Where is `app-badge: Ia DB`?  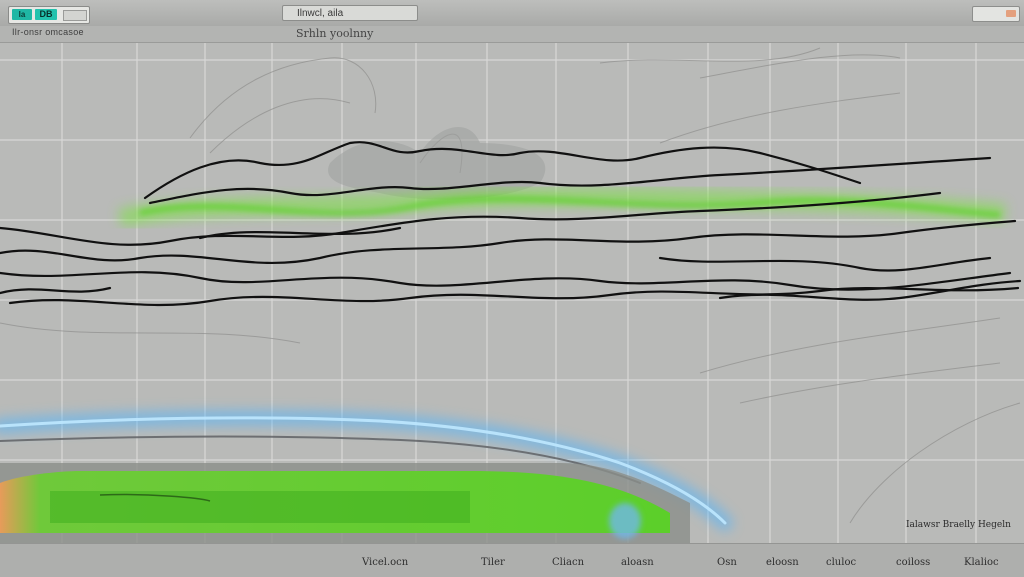 app-badge: Ia DB is located at coordinates (49, 15).